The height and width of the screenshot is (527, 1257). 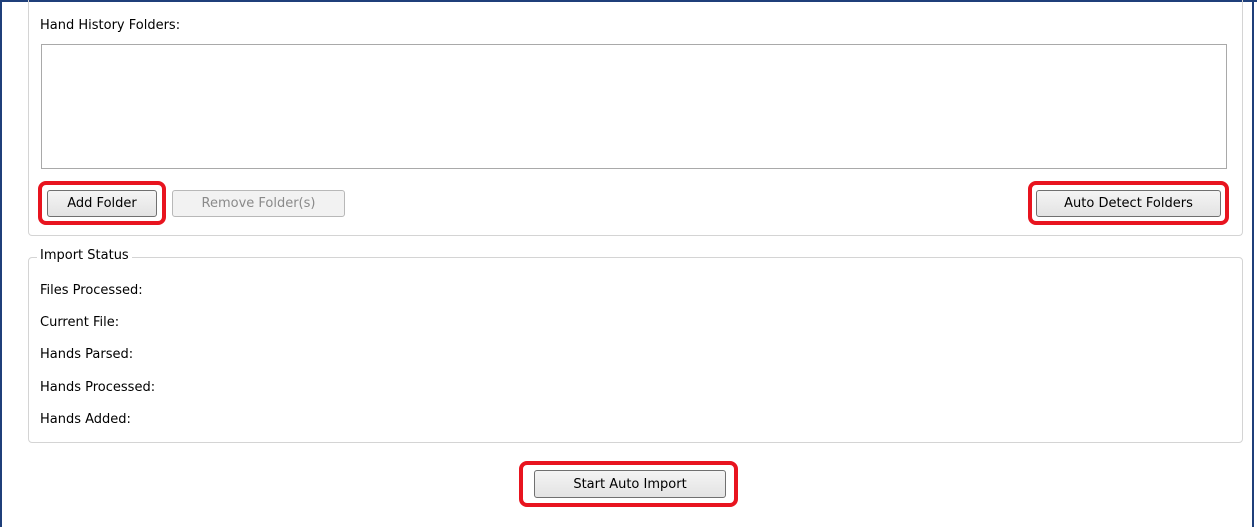 I want to click on start-auto-import-button: Start Auto Import, so click(x=630, y=484).